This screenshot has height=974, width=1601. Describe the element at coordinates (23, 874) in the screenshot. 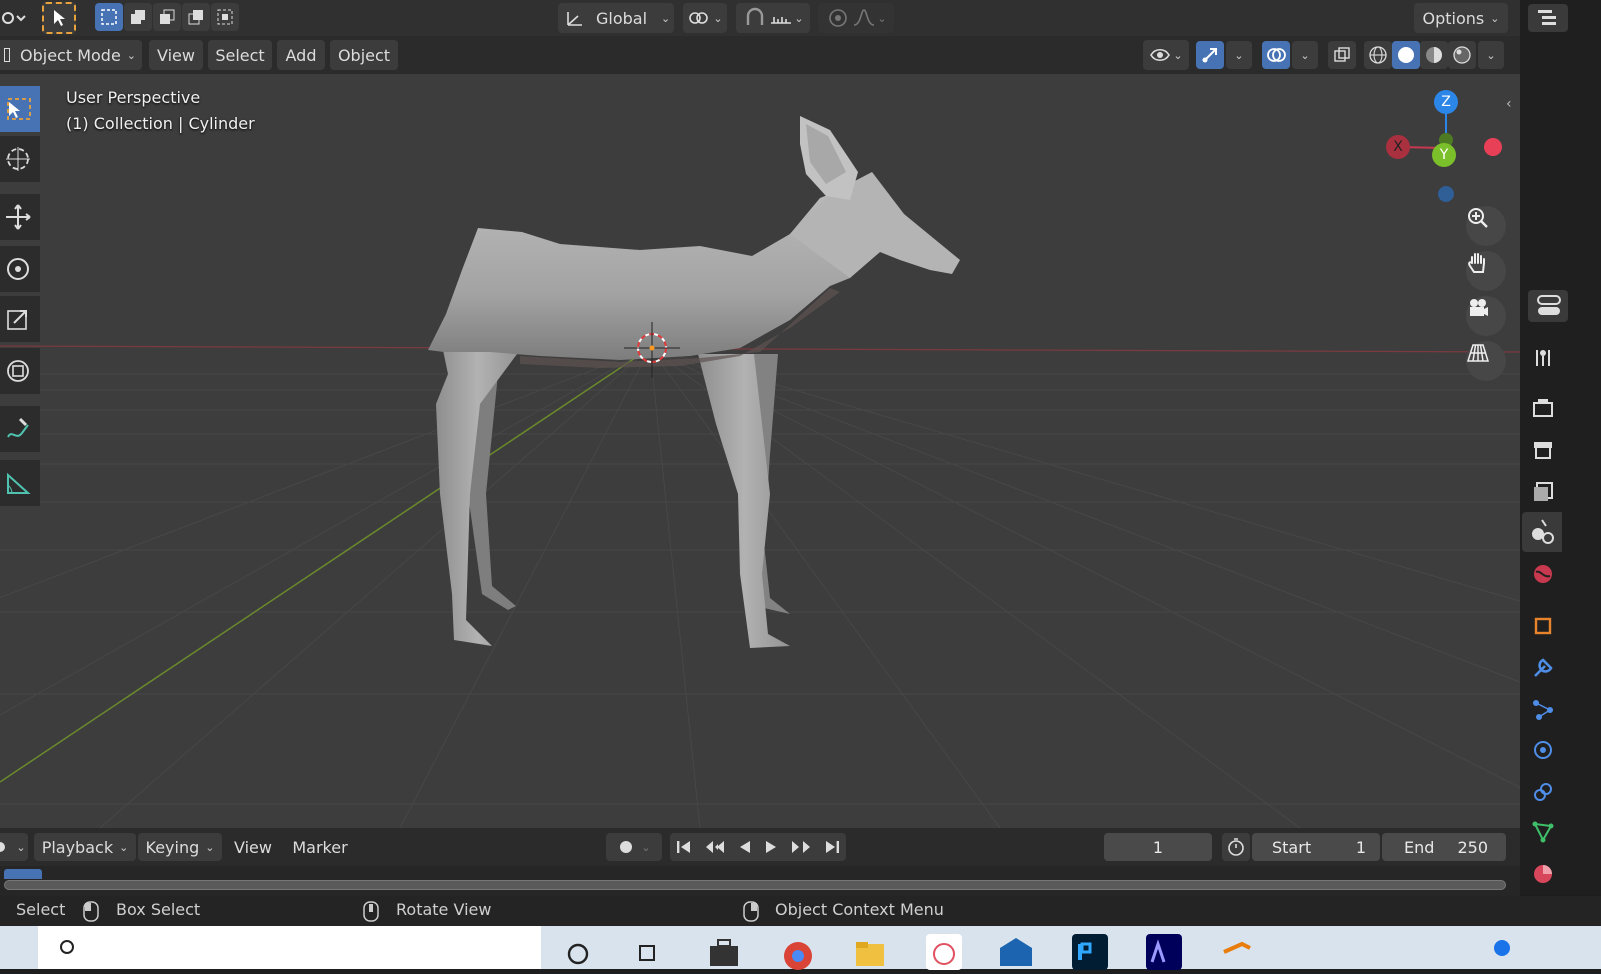

I see `playhead` at that location.